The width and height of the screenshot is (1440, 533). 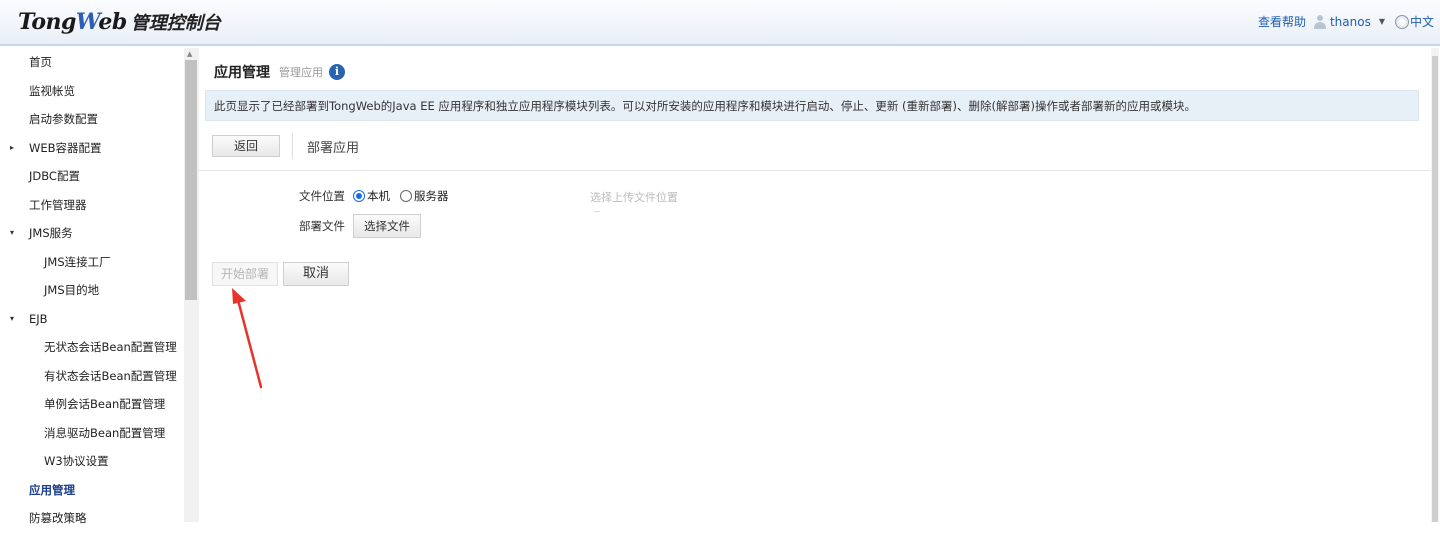 What do you see at coordinates (1401, 21) in the screenshot?
I see `globe-icon` at bounding box center [1401, 21].